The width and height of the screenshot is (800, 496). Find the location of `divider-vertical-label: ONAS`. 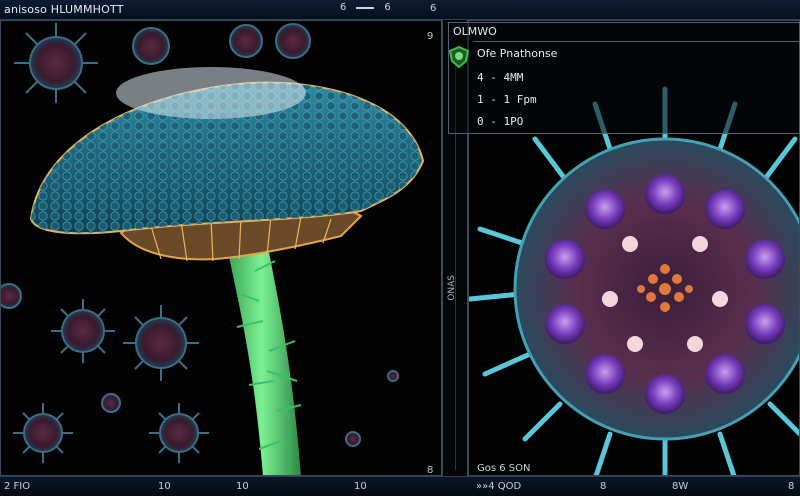

divider-vertical-label: ONAS is located at coordinates (452, 288).